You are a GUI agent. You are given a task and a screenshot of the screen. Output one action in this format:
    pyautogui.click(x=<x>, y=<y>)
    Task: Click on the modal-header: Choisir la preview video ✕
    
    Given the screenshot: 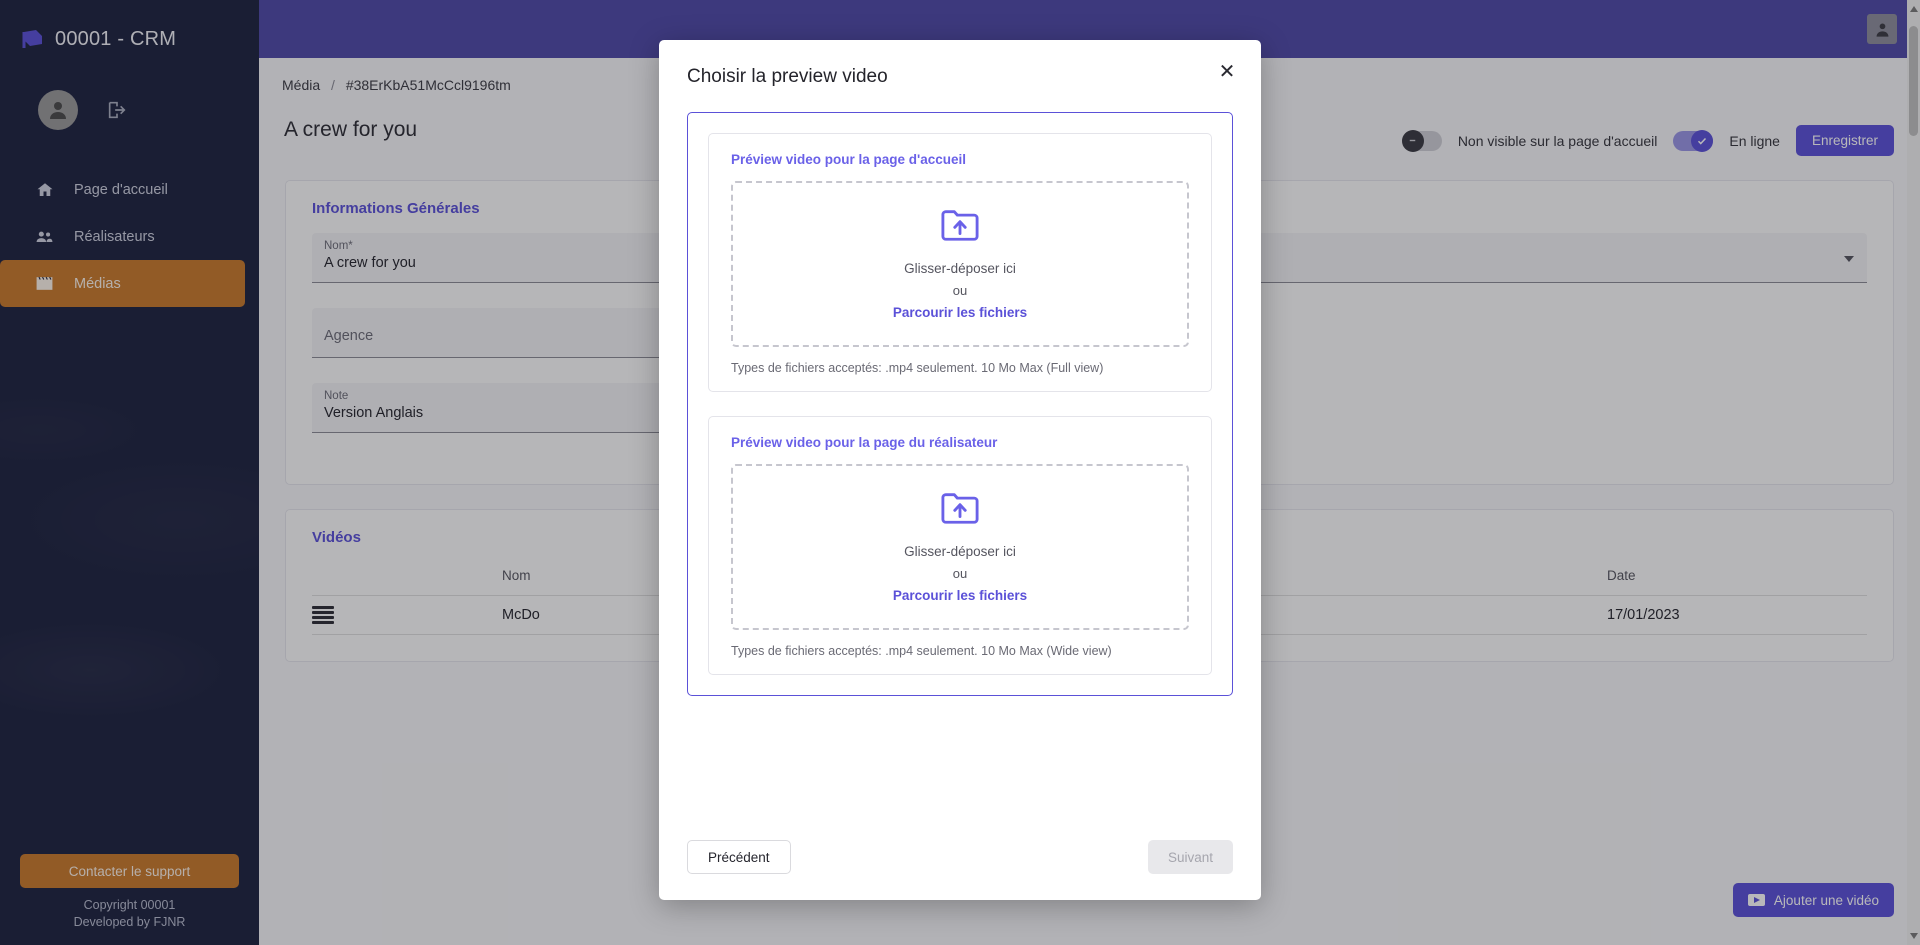 What is the action you would take?
    pyautogui.click(x=960, y=64)
    